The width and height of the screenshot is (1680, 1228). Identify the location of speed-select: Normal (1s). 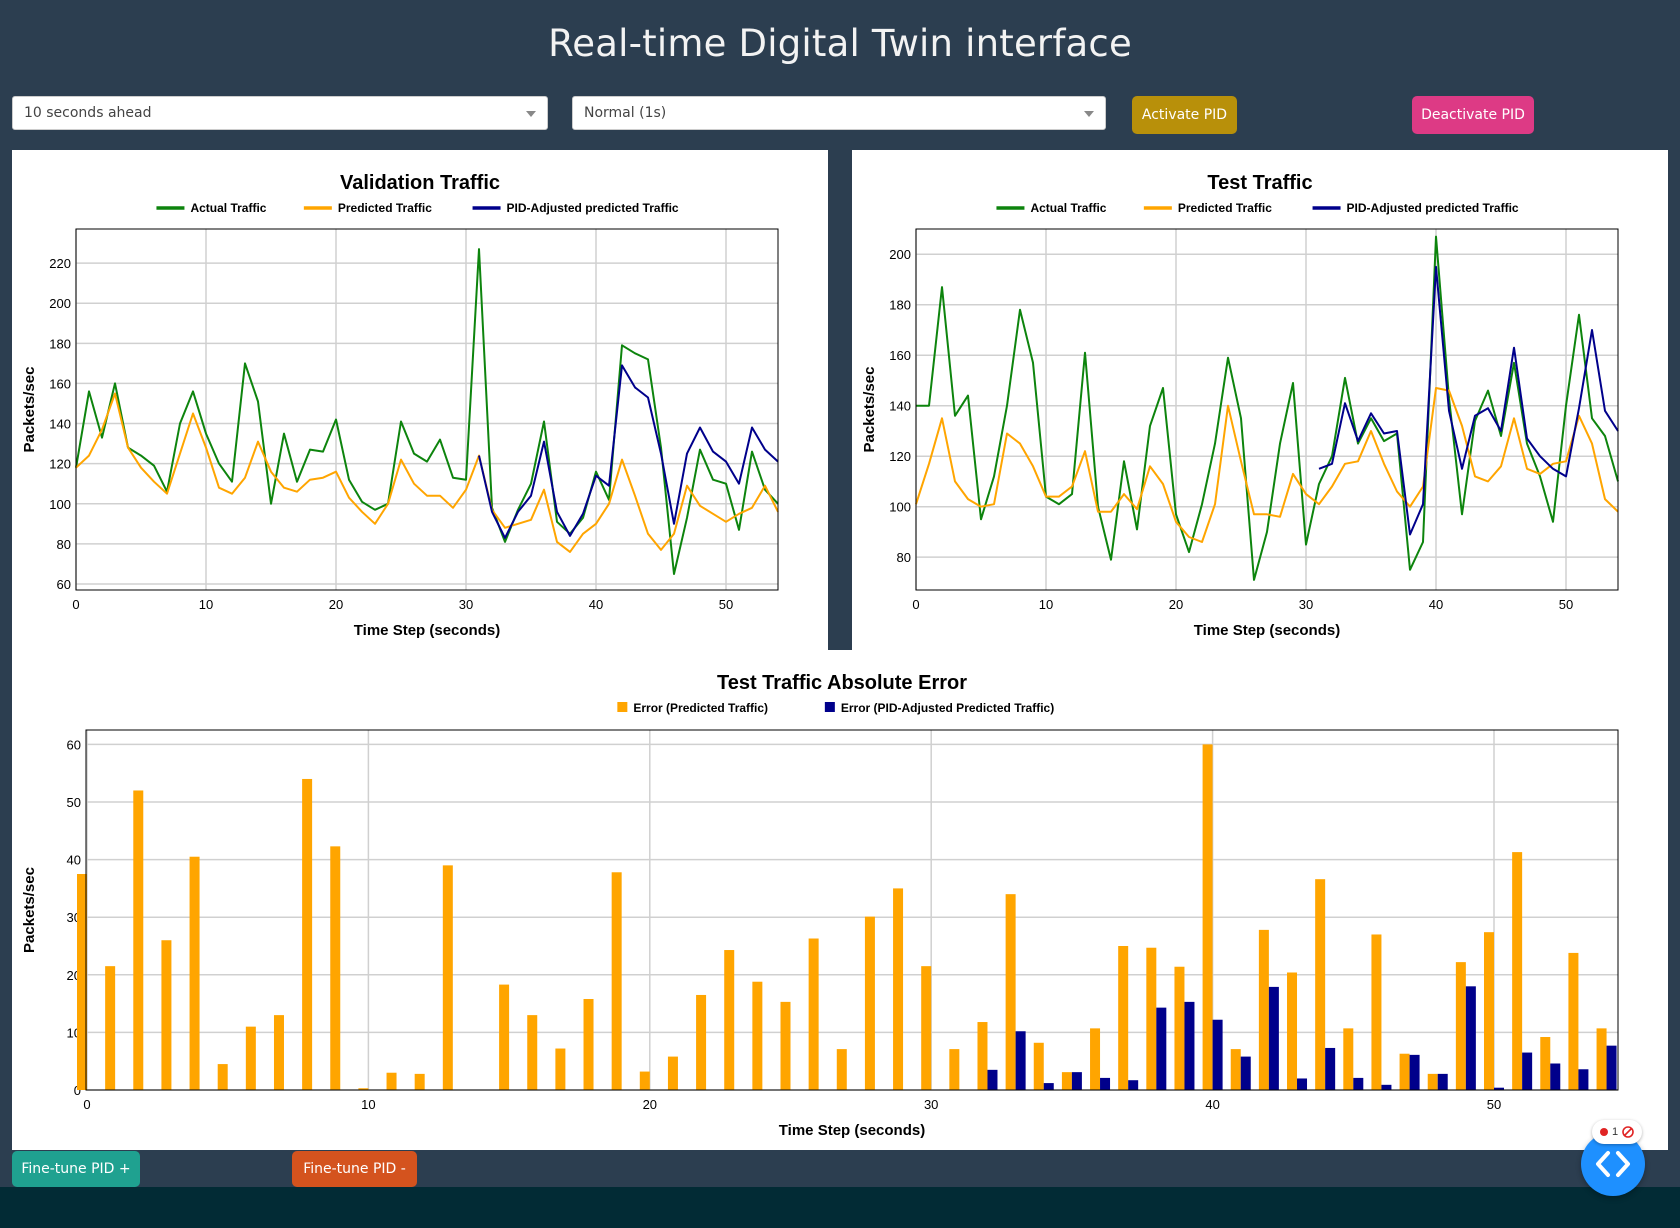
(839, 113).